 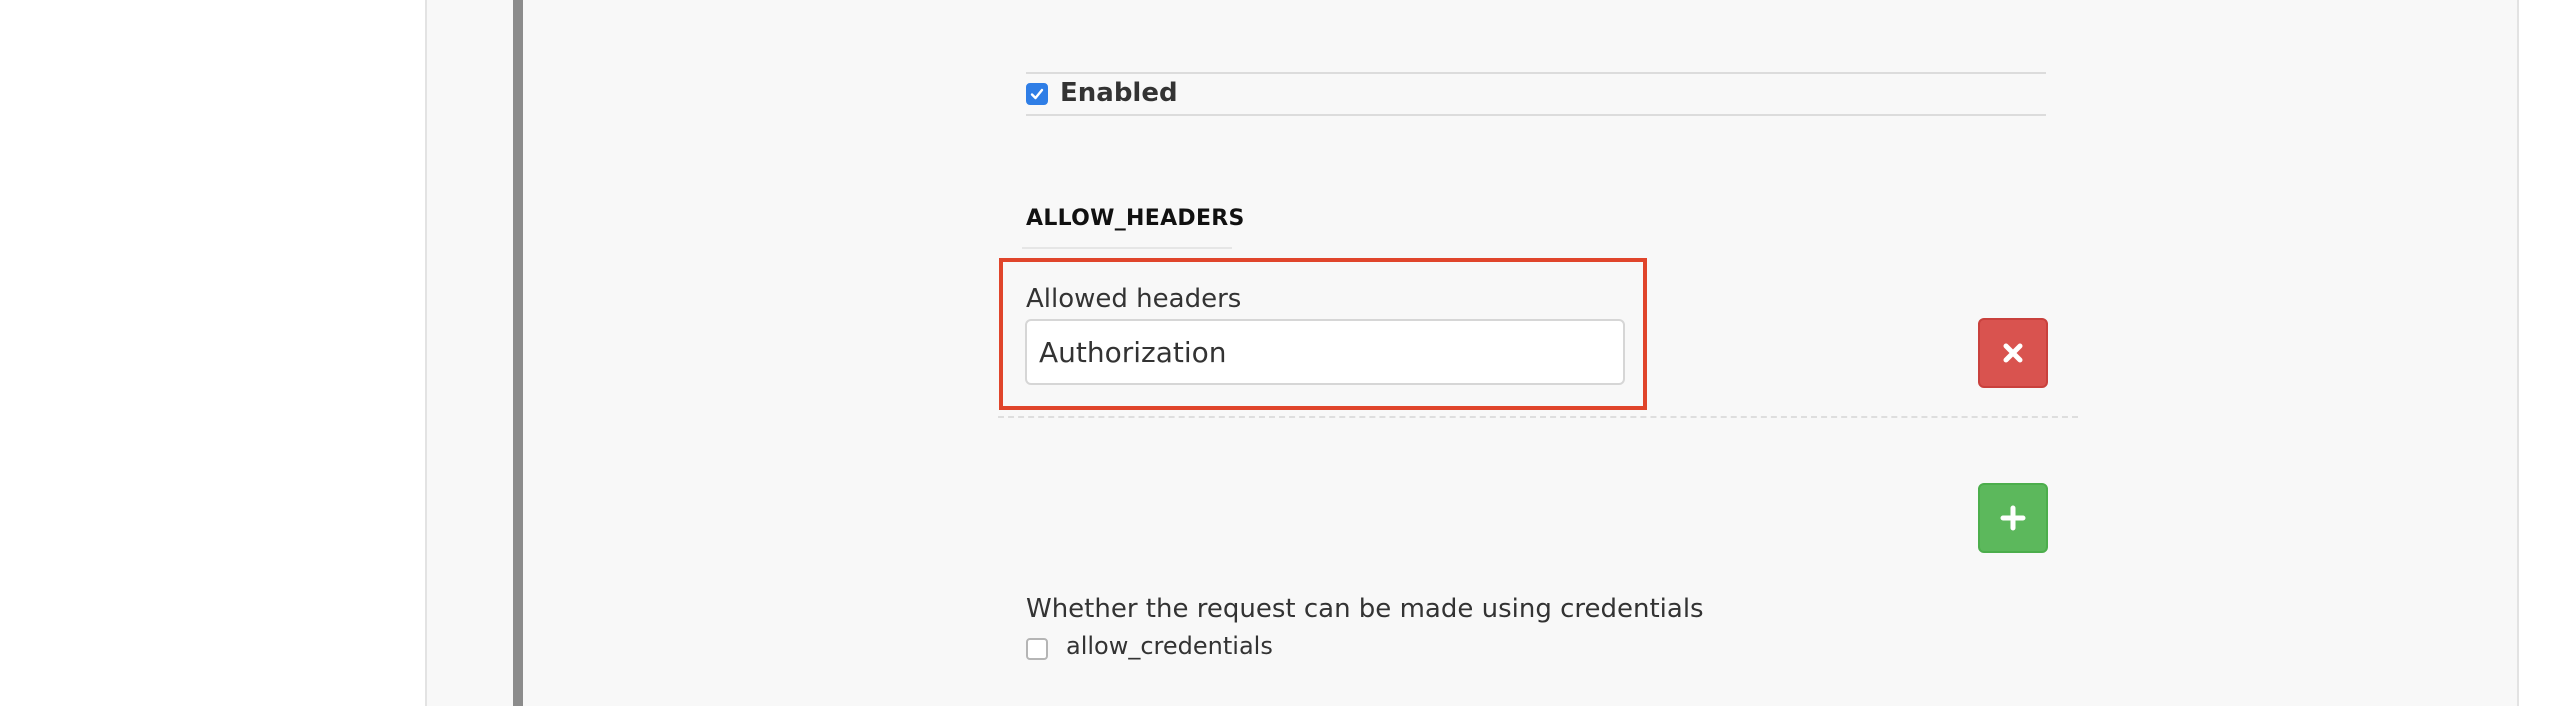 I want to click on remove-header-button, so click(x=2013, y=353).